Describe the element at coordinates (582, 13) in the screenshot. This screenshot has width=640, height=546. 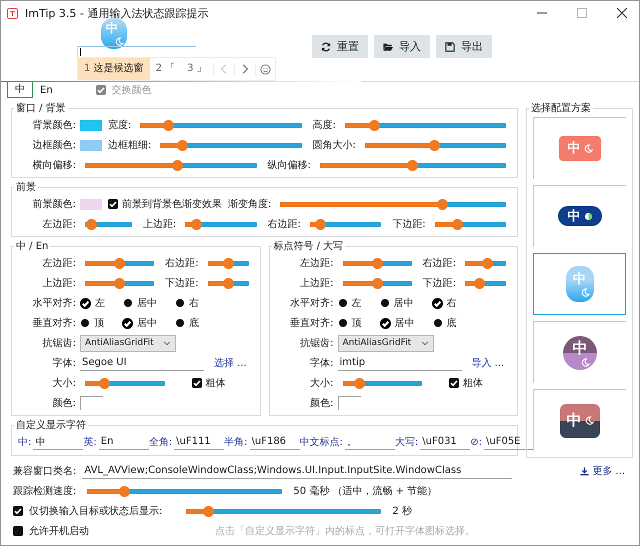
I see `maximize-icon` at that location.